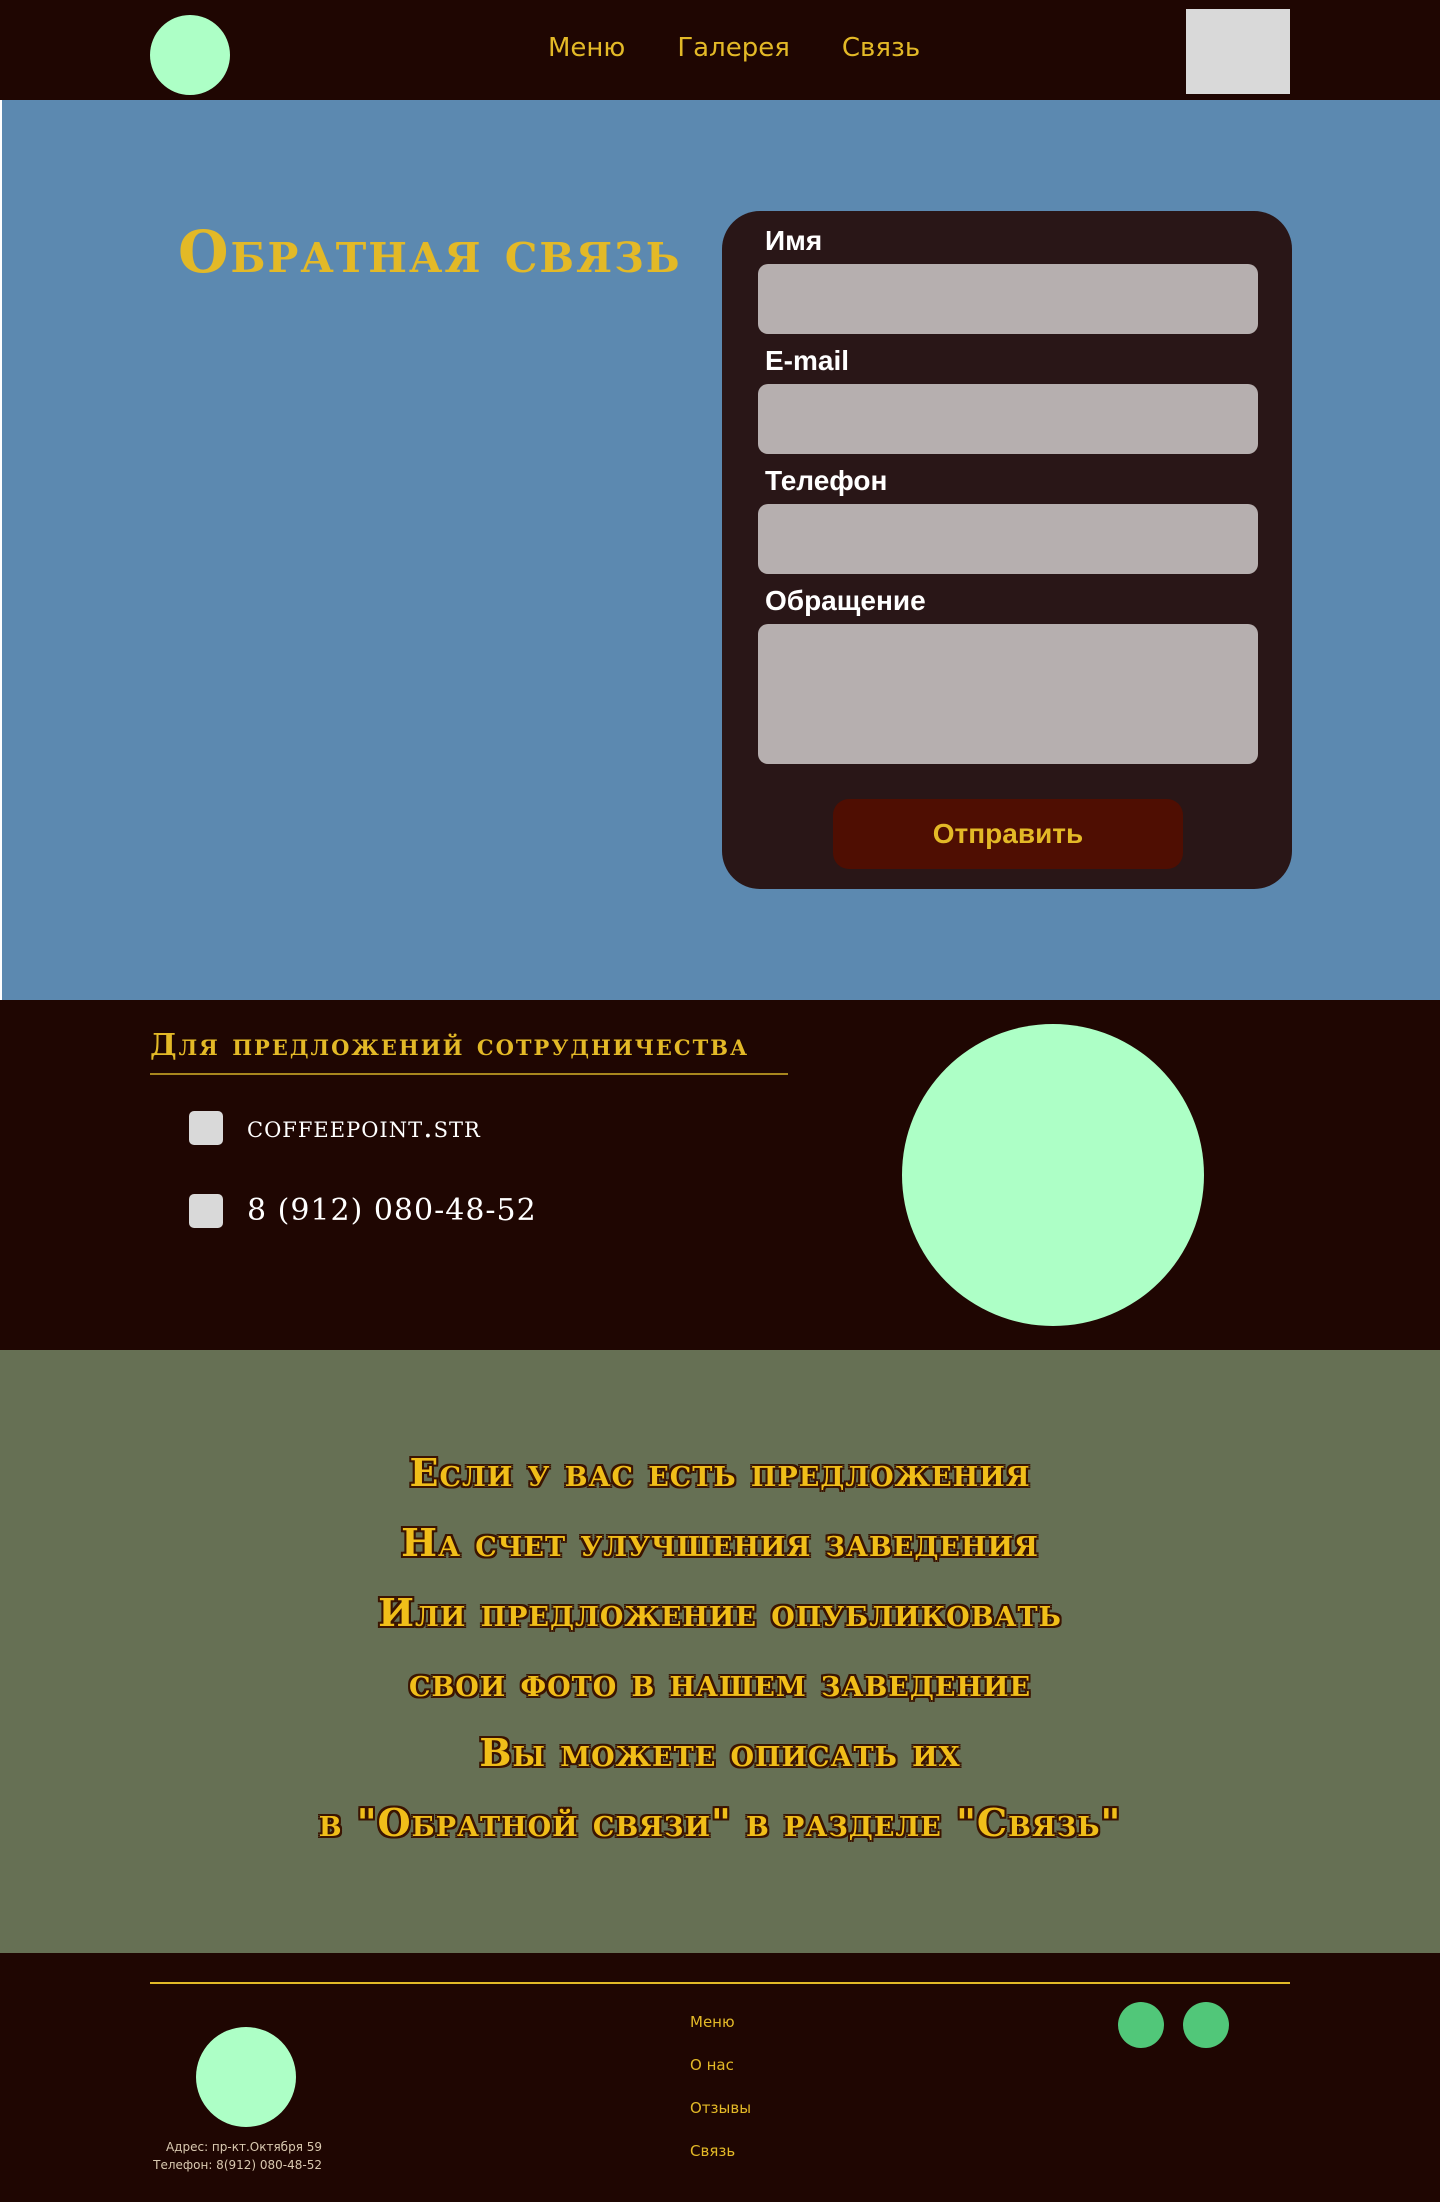 The image size is (1440, 2202). I want to click on footer-link-about: О нас, so click(720, 2077).